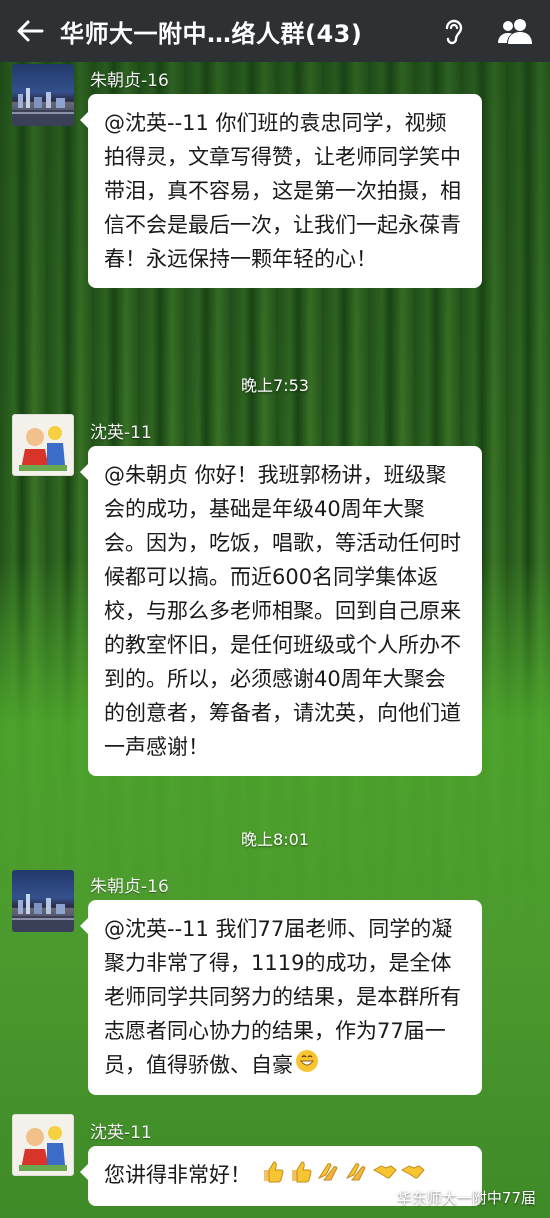 This screenshot has width=550, height=1218. I want to click on timestamp: 晚上8:01, so click(275, 839).